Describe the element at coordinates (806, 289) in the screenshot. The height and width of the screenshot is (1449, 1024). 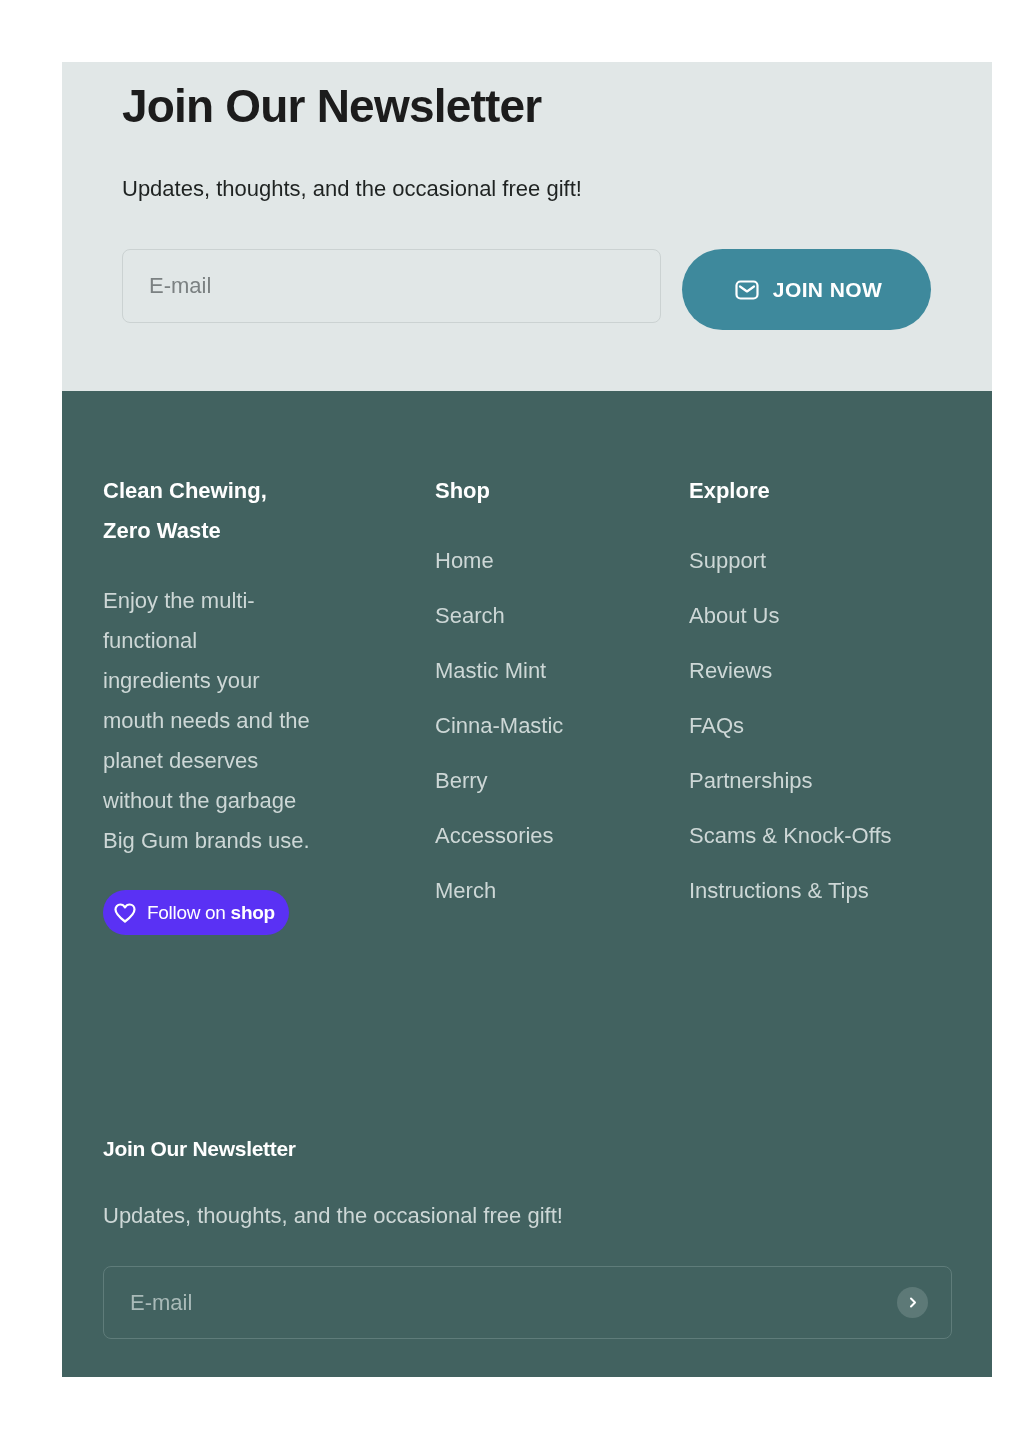
I see `join-now-button: JOIN NOW` at that location.